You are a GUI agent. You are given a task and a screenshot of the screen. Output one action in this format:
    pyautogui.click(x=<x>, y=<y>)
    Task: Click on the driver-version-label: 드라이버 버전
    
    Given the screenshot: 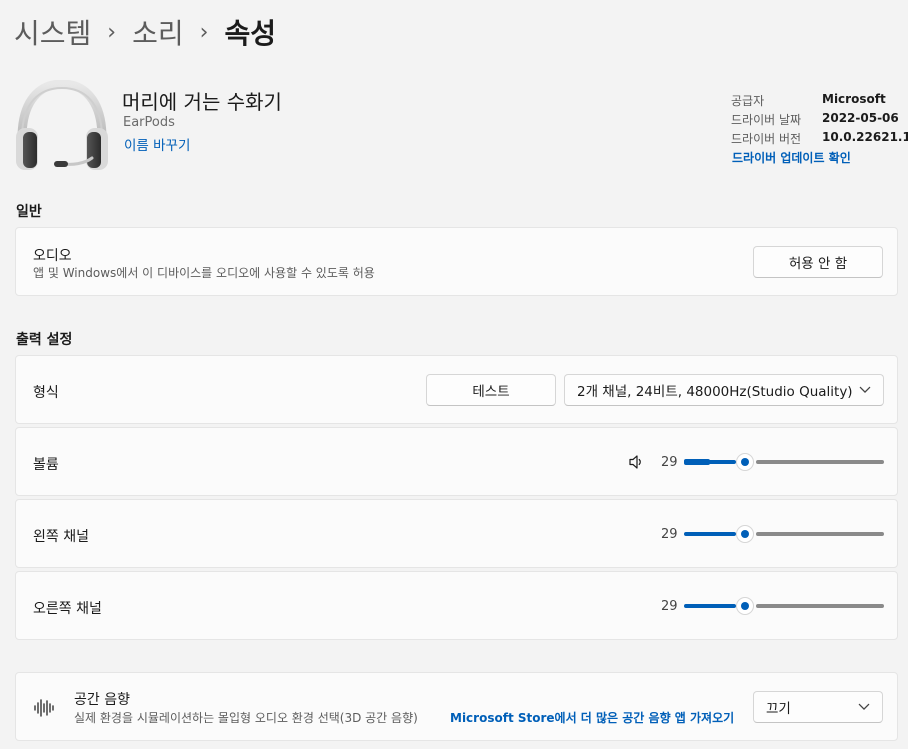 What is the action you would take?
    pyautogui.click(x=766, y=139)
    